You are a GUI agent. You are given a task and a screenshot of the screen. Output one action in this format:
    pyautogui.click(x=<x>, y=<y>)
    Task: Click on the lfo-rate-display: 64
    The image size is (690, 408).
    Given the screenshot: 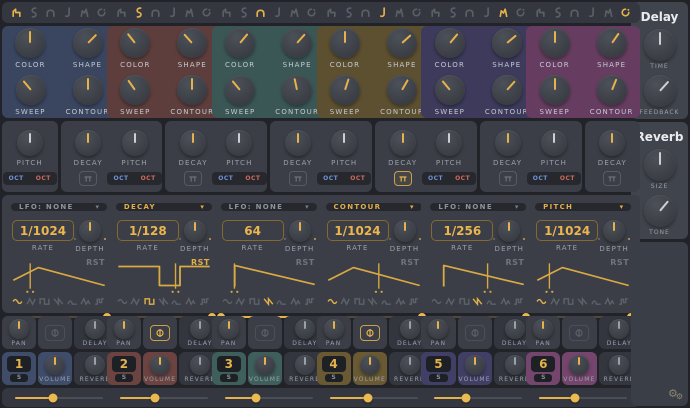 What is the action you would take?
    pyautogui.click(x=252, y=230)
    